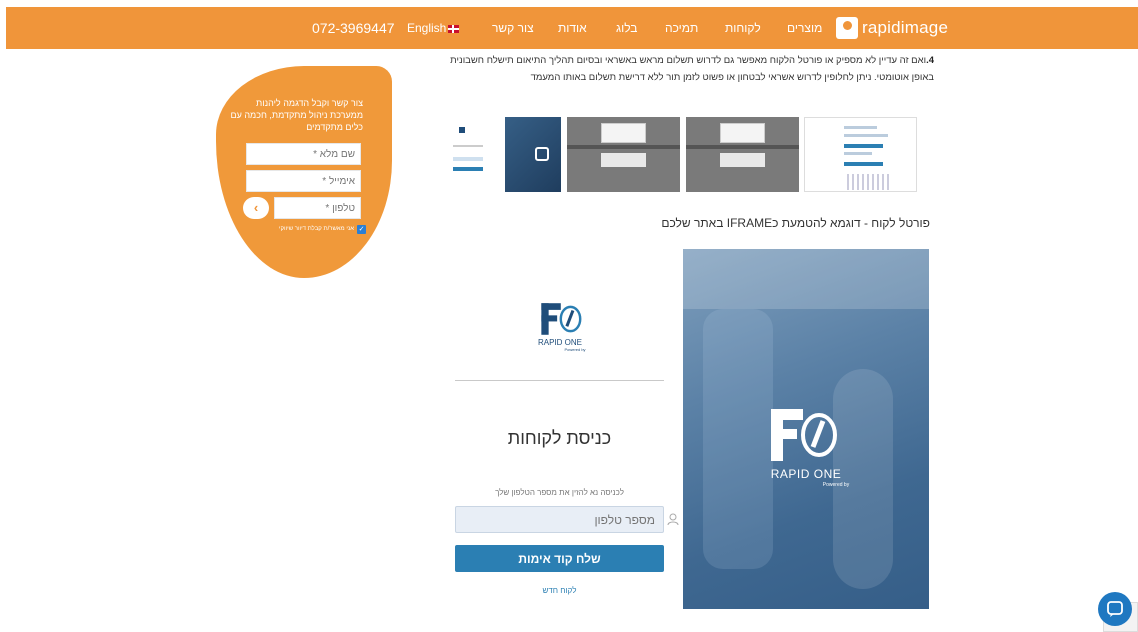 This screenshot has height=632, width=1138. What do you see at coordinates (559, 558) in the screenshot?
I see `send-verification-button: שלח קוד אימות` at bounding box center [559, 558].